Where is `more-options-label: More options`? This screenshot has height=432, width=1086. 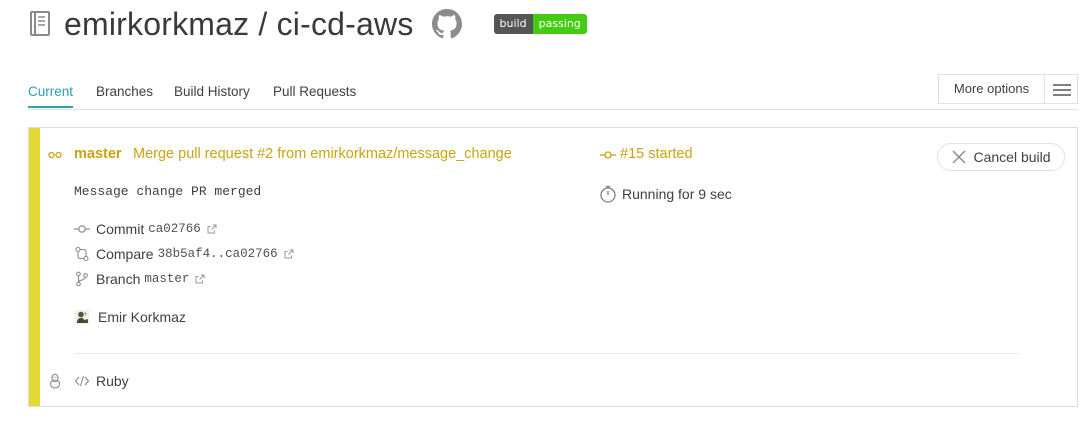 more-options-label: More options is located at coordinates (991, 88).